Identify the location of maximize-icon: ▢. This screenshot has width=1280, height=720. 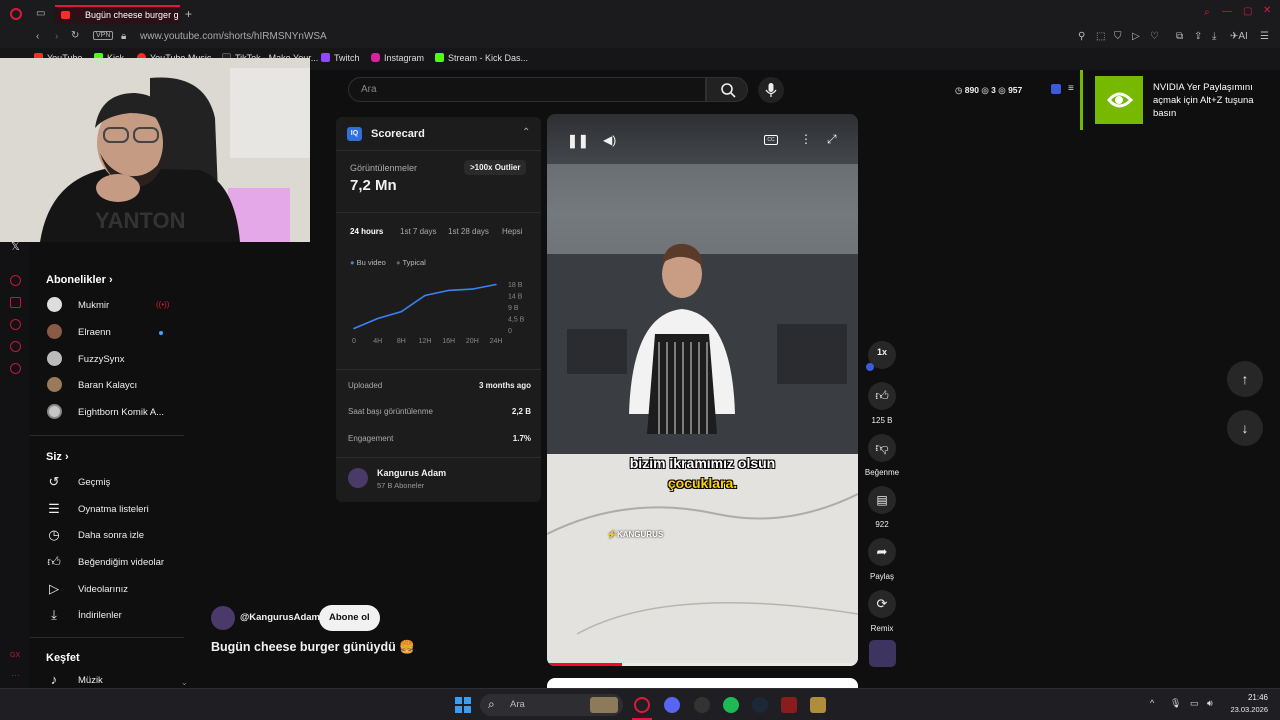
(1247, 11).